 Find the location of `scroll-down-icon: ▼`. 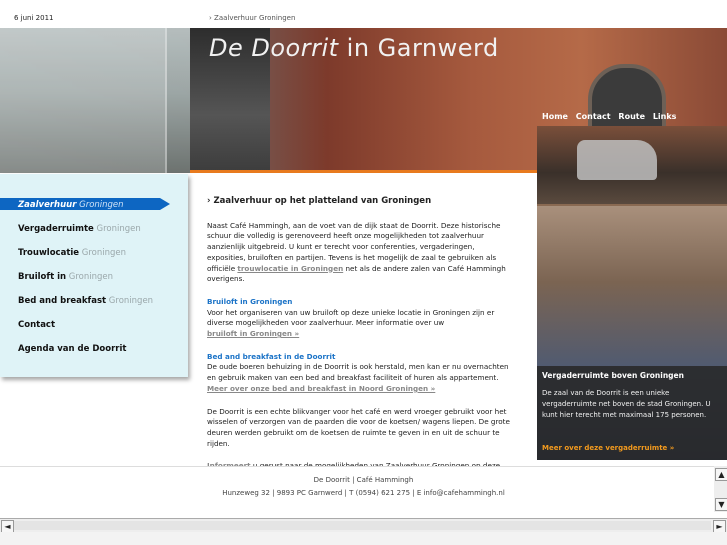

scroll-down-icon: ▼ is located at coordinates (721, 504).